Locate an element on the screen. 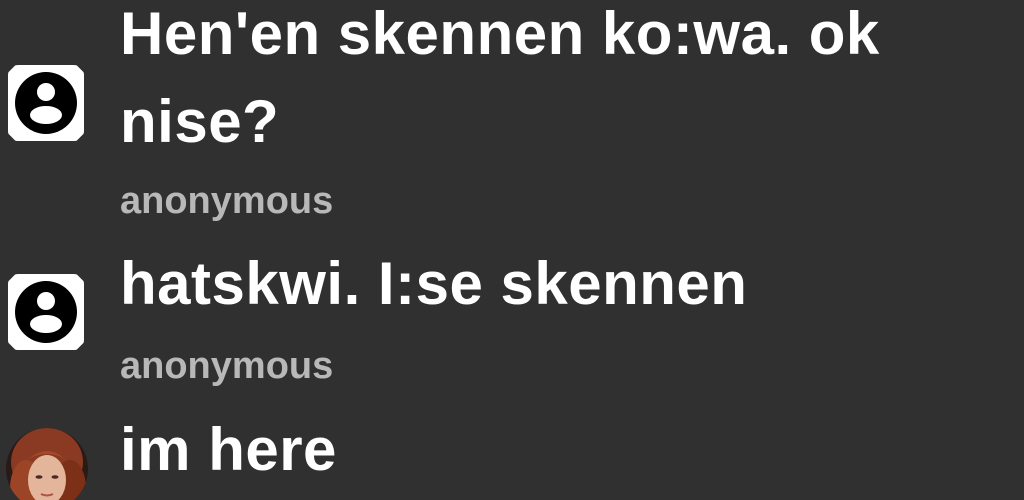 The image size is (1024, 500). user-photo-avatar is located at coordinates (47, 464).